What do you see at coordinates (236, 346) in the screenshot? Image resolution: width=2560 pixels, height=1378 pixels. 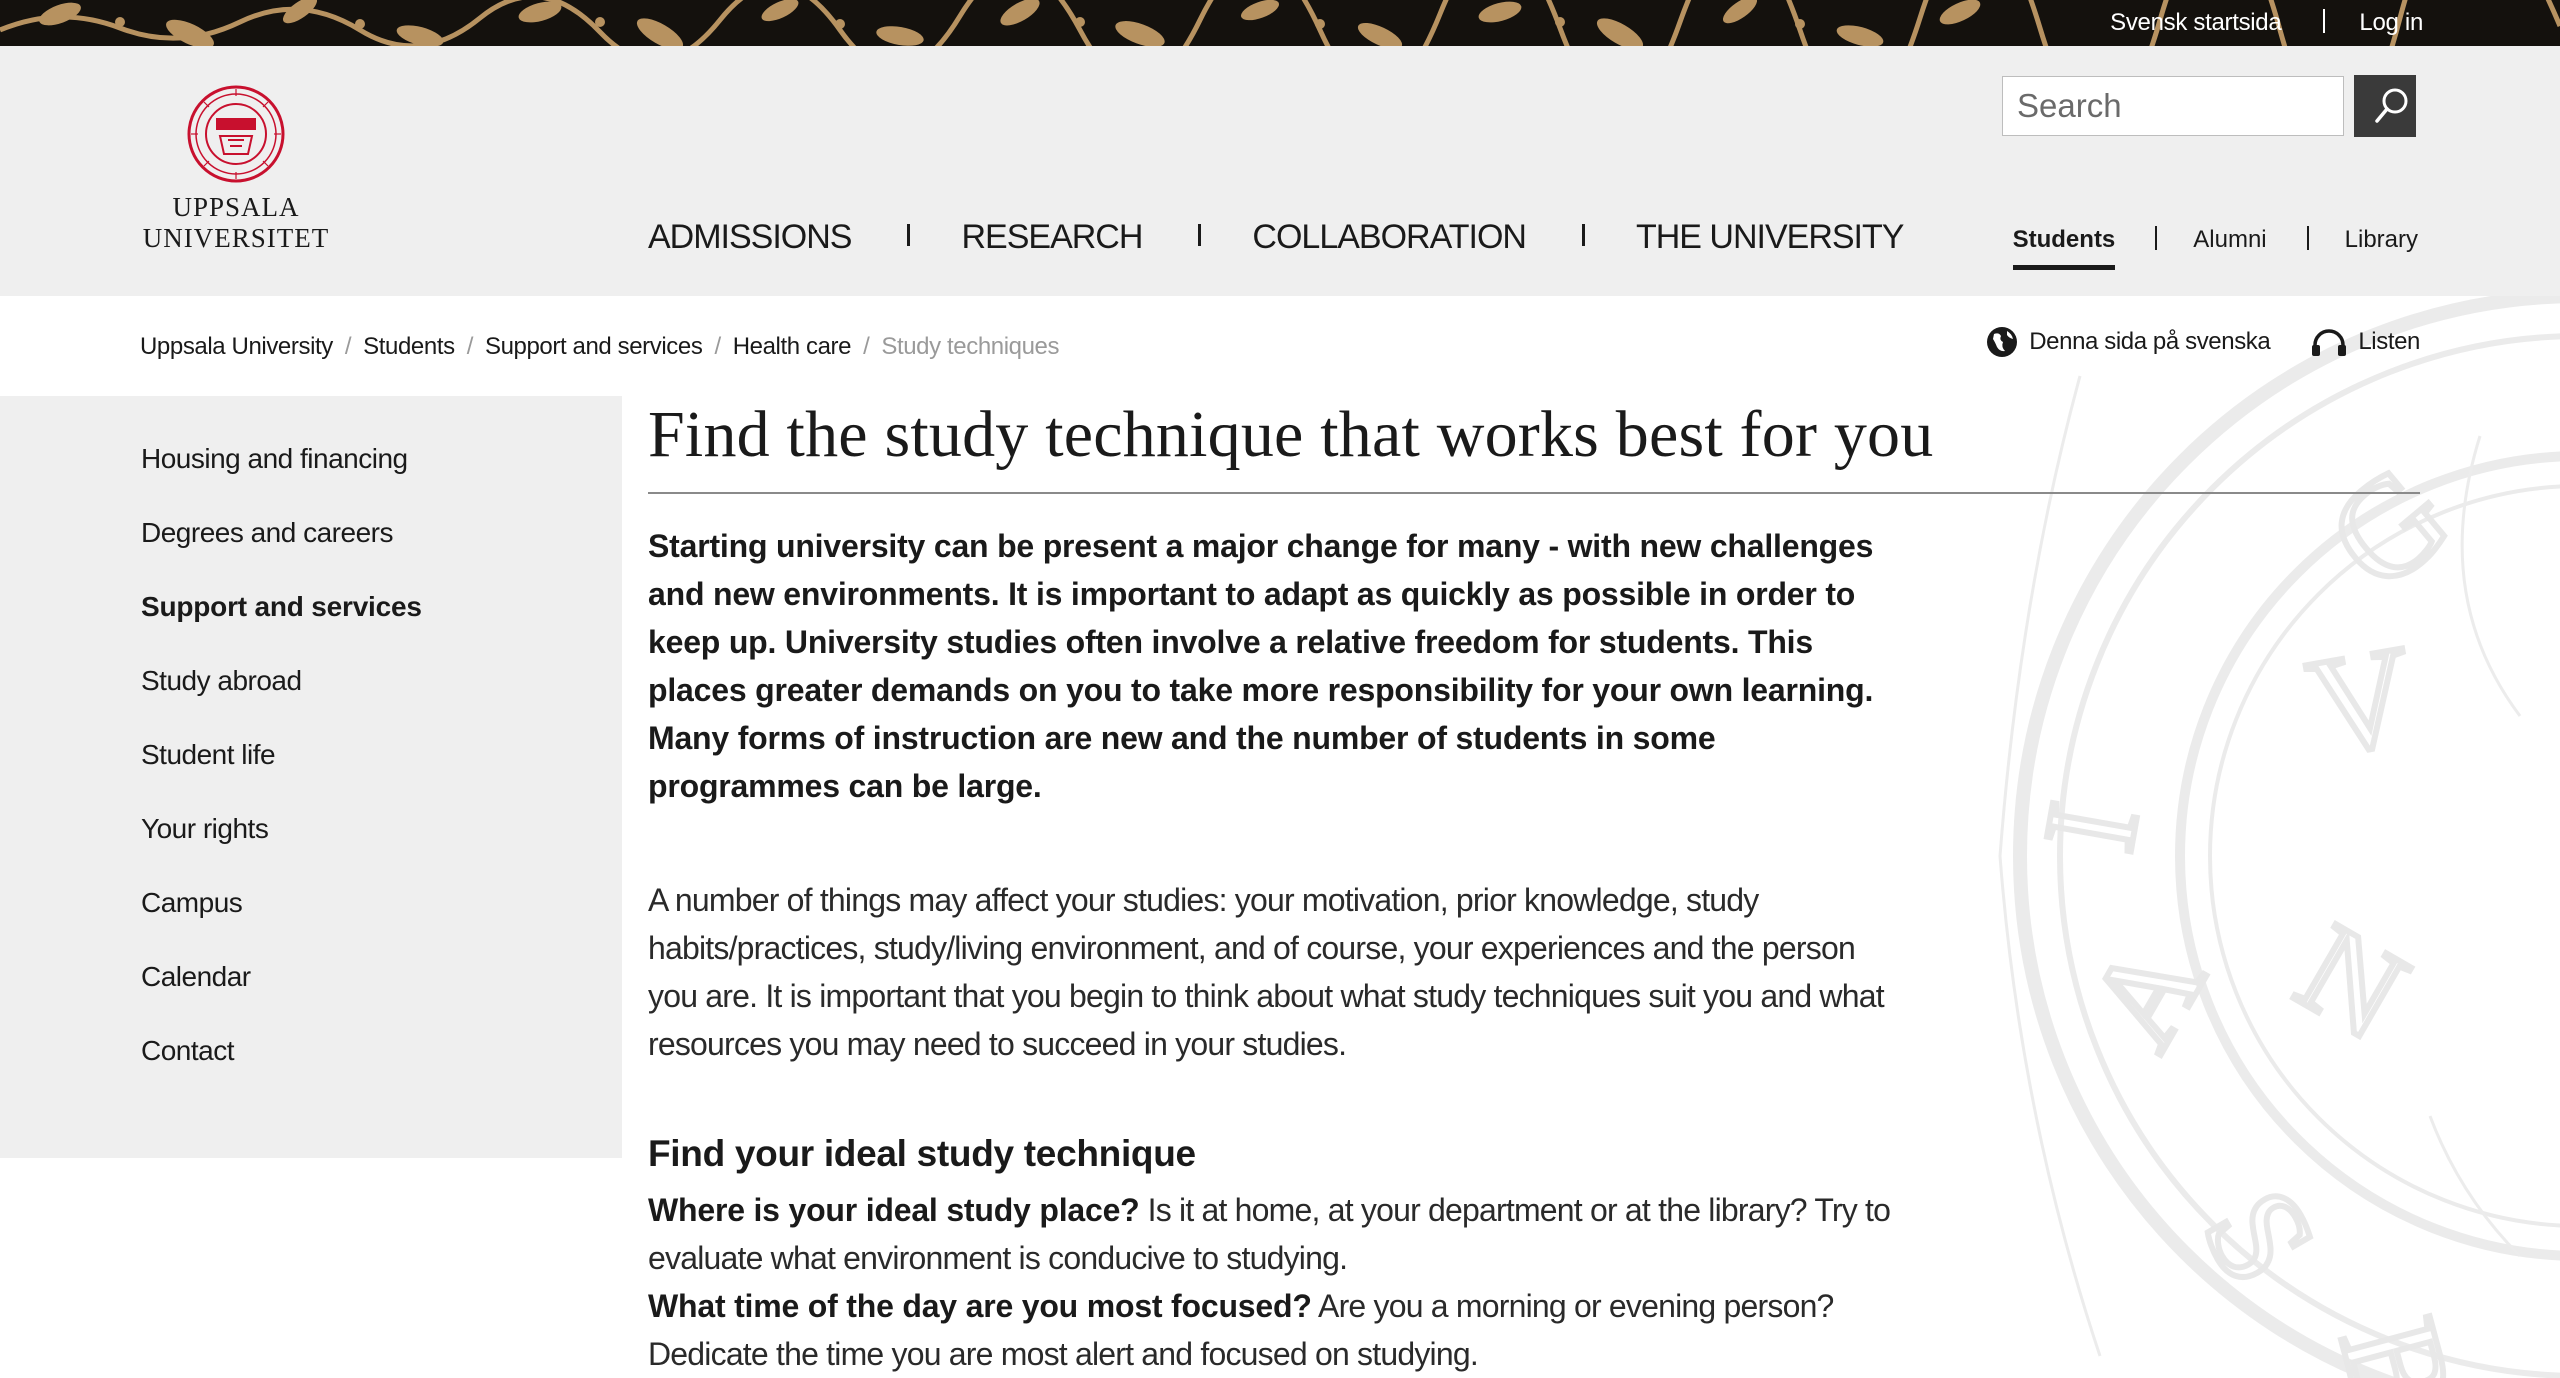 I see `breadcrumb-item: Uppsala University` at bounding box center [236, 346].